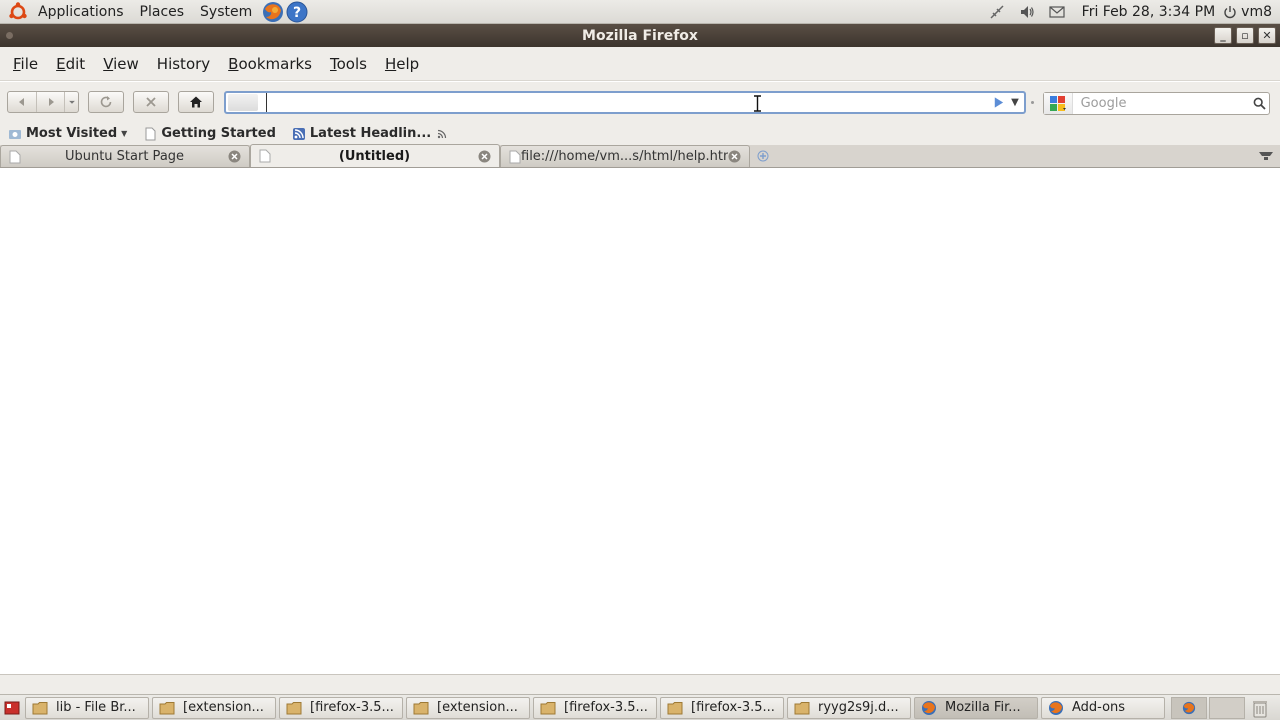  Describe the element at coordinates (121, 64) in the screenshot. I see `menu-view: View` at that location.